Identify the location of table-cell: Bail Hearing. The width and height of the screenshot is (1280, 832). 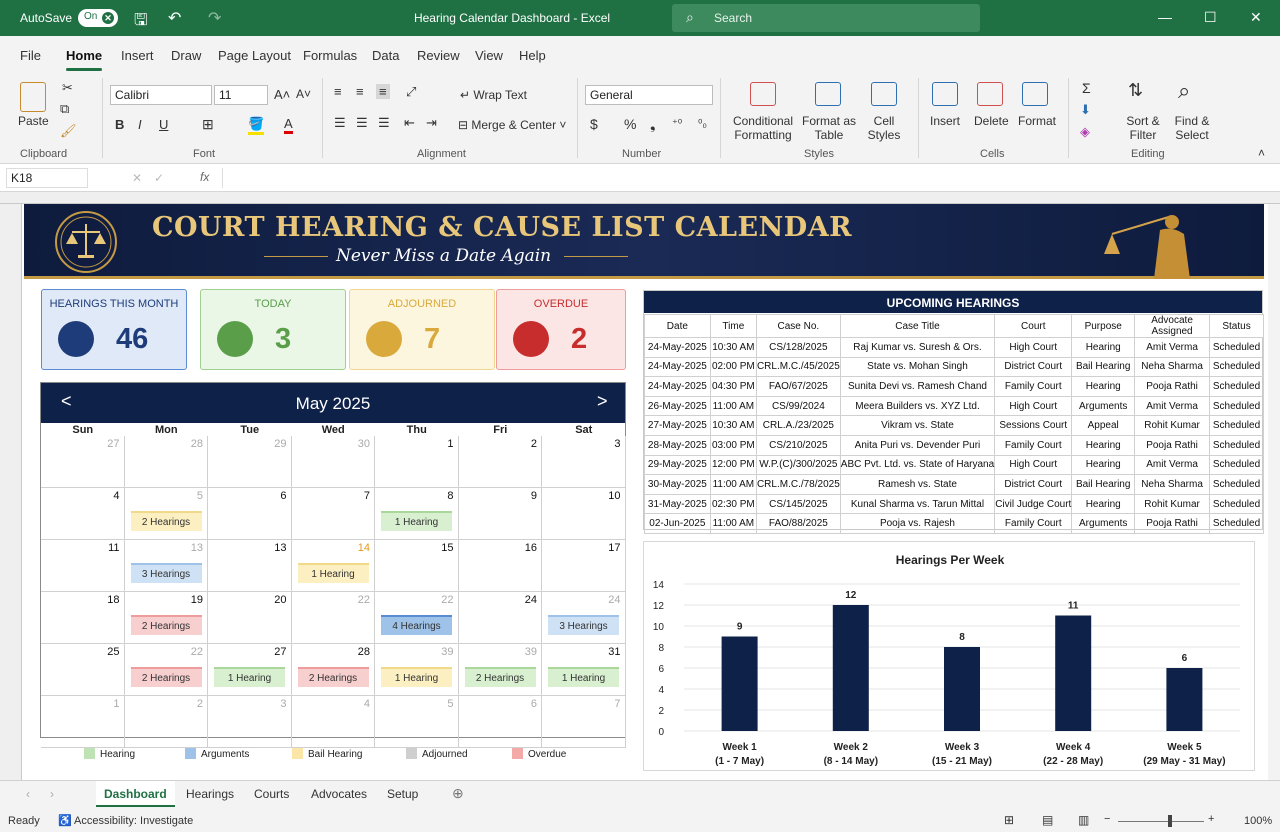
(1103, 484).